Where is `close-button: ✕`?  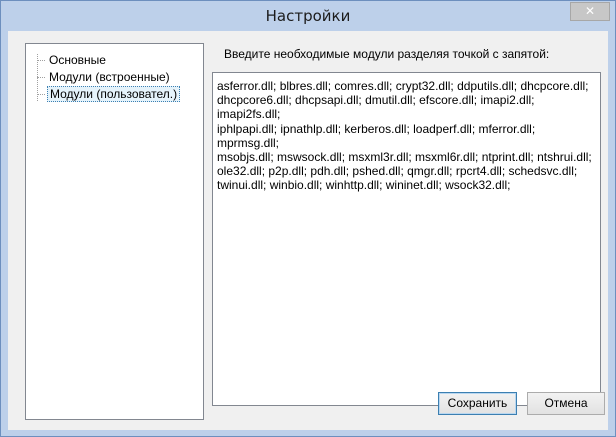
close-button: ✕ is located at coordinates (590, 11).